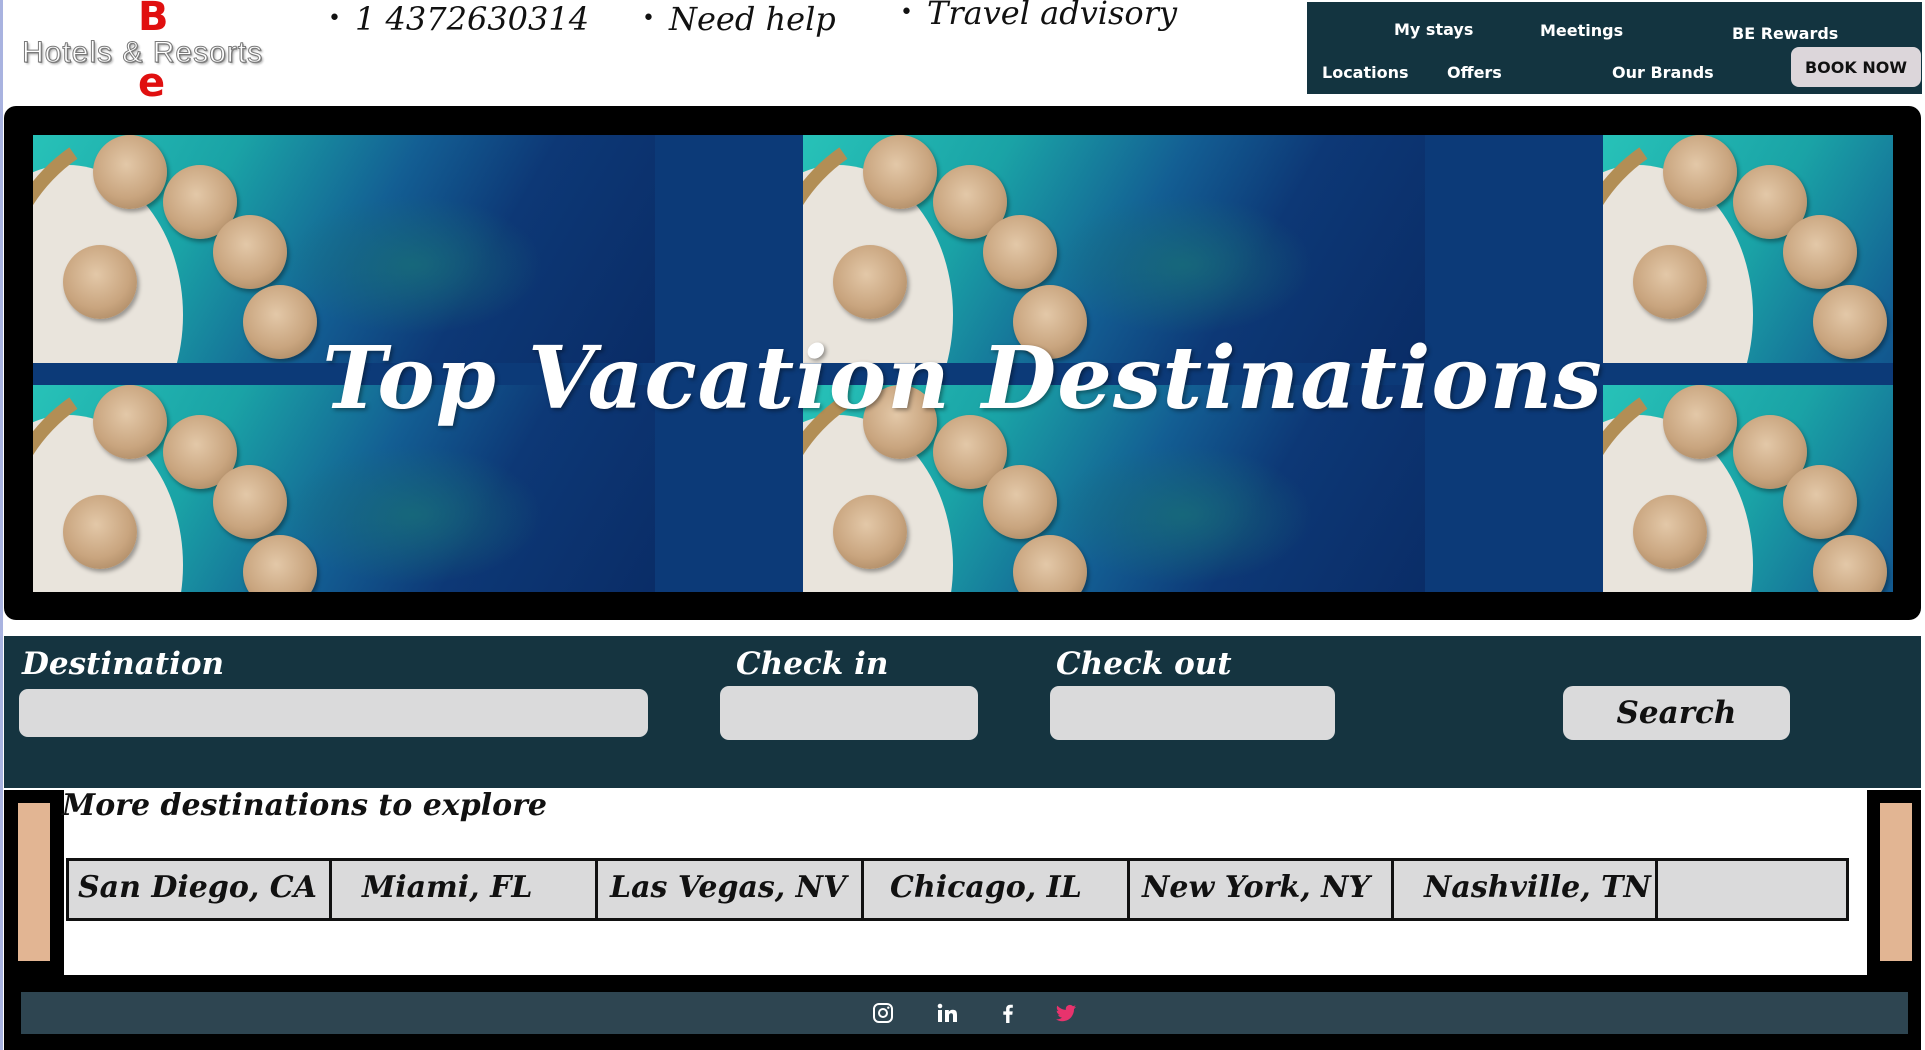  I want to click on travel-advisory-label: Travel advisory, so click(1052, 16).